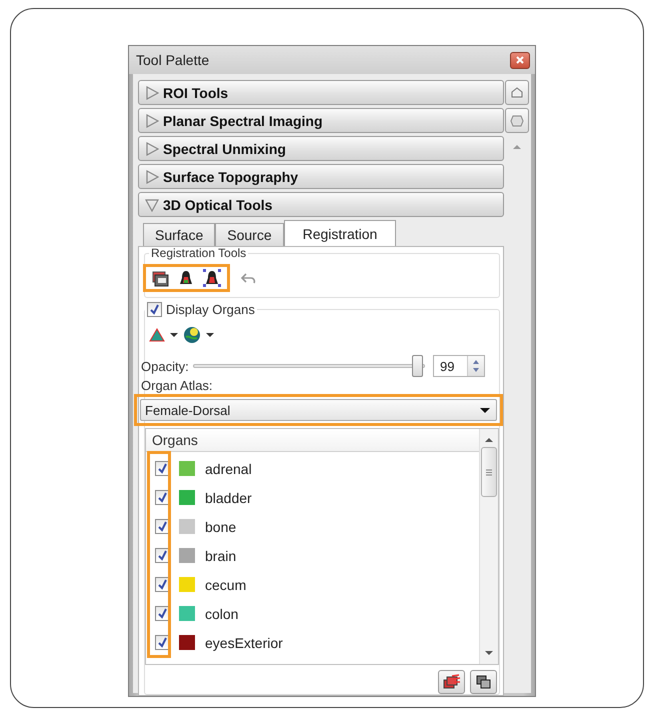  I want to click on organ-name: brain, so click(220, 556).